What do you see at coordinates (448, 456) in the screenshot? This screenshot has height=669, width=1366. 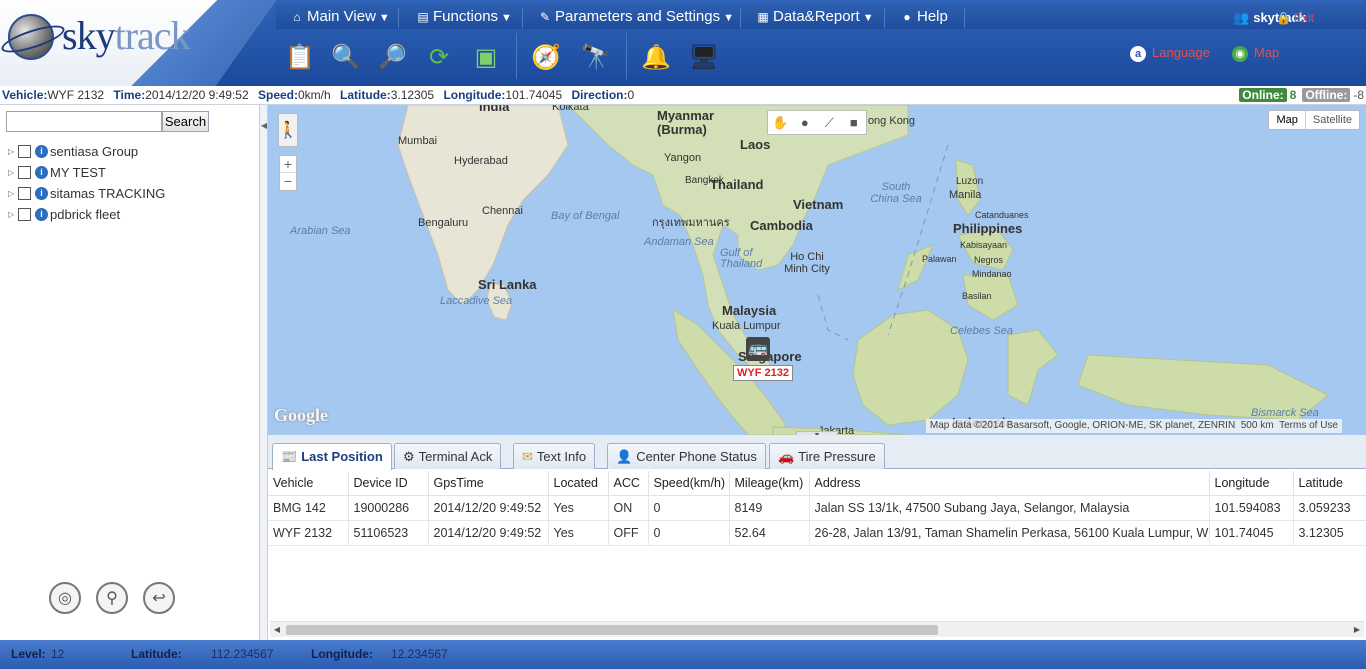 I see `tab-terminal-ack: ⚙ Terminal Ack` at bounding box center [448, 456].